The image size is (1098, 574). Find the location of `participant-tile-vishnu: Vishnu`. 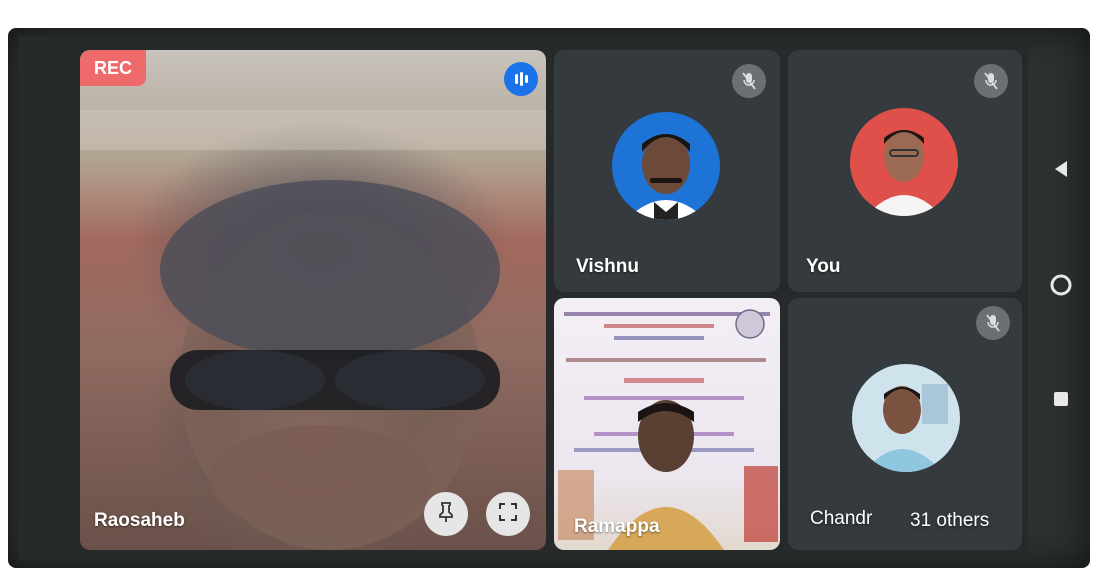

participant-tile-vishnu: Vishnu is located at coordinates (667, 171).